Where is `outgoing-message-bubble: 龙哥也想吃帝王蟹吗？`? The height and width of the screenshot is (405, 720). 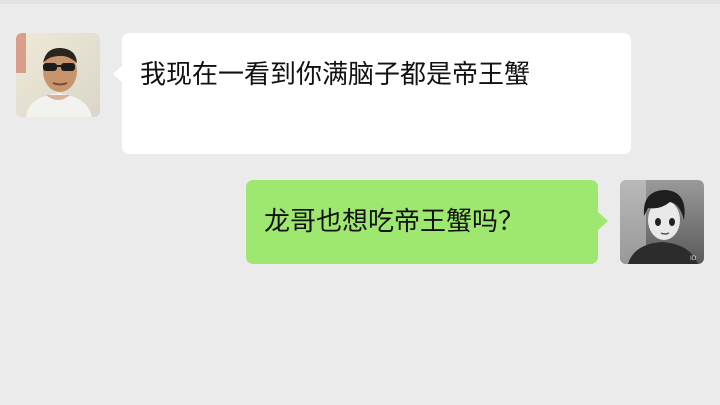
outgoing-message-bubble: 龙哥也想吃帝王蟹吗？ is located at coordinates (427, 222).